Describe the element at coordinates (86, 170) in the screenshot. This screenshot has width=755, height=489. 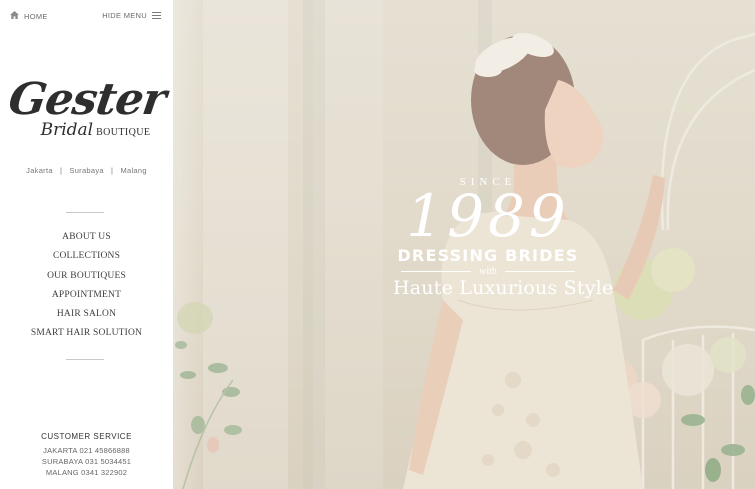
I see `city-list: Jakarta | Surabaya | Malang` at that location.